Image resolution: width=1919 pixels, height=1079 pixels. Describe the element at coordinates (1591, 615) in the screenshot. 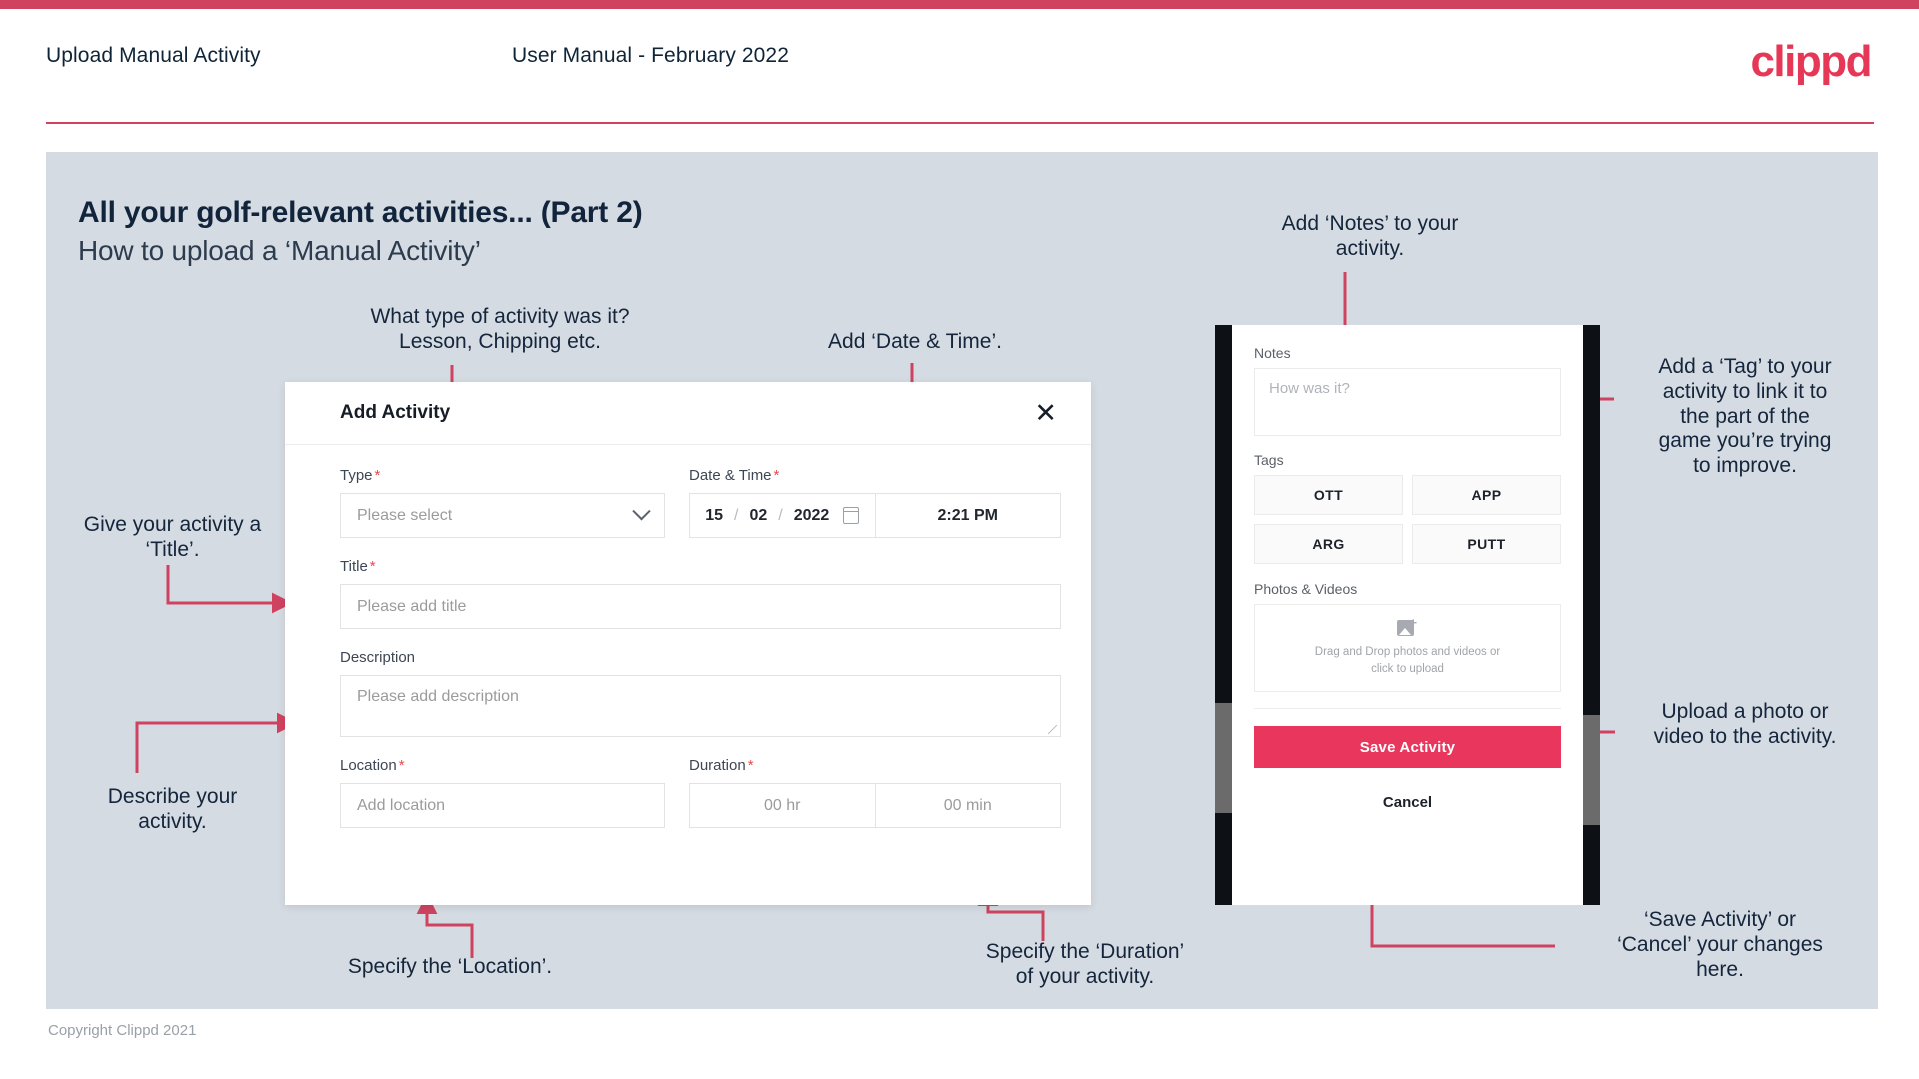

I see `phone-right-bezel` at that location.